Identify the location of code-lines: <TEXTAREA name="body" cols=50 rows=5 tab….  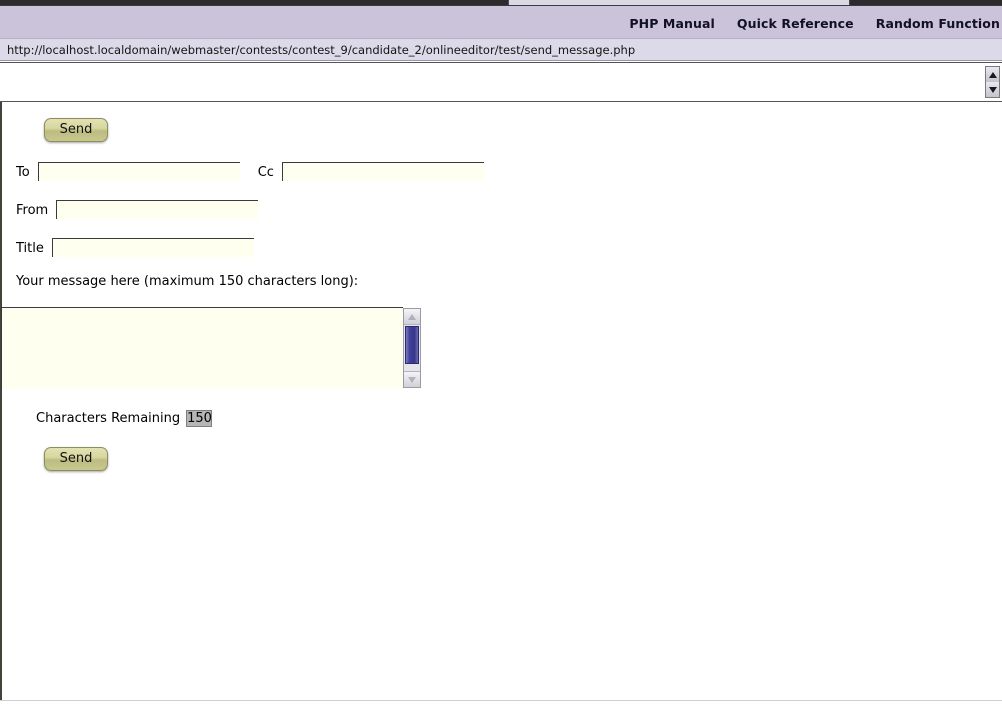
(335, 83).